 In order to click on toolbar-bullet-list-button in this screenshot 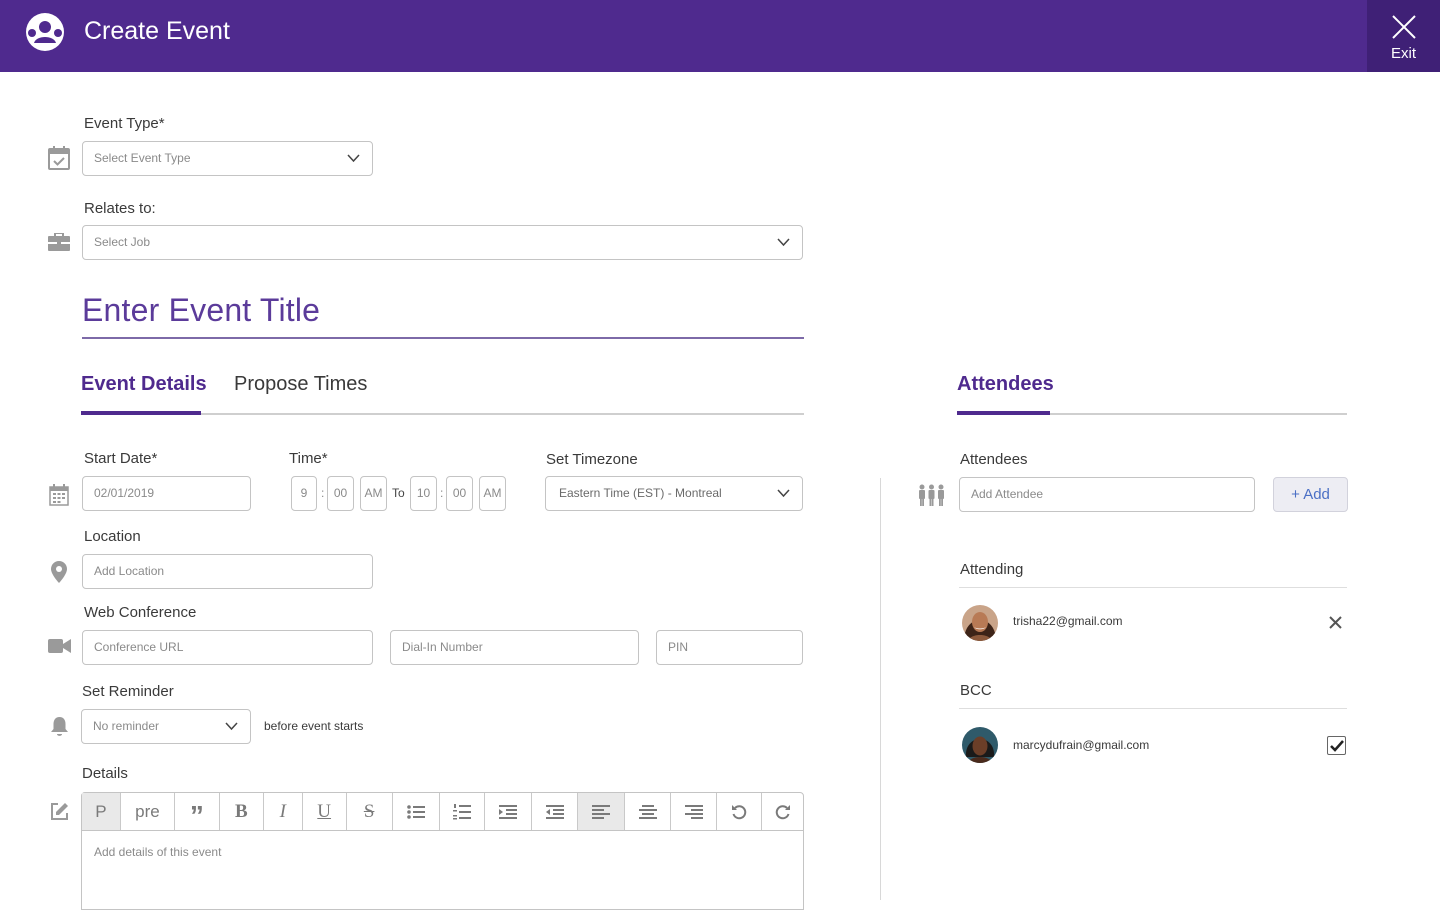, I will do `click(416, 811)`.